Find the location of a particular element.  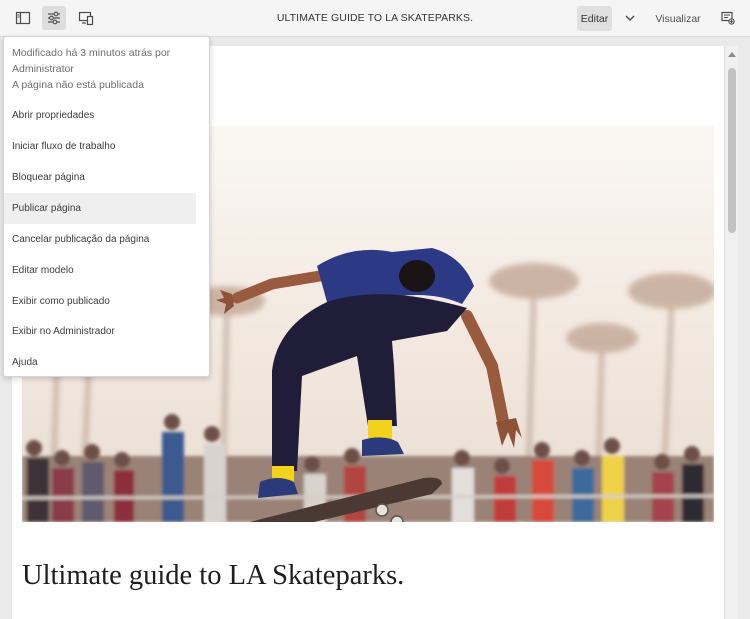

edit-mode-button: Editar is located at coordinates (594, 18).